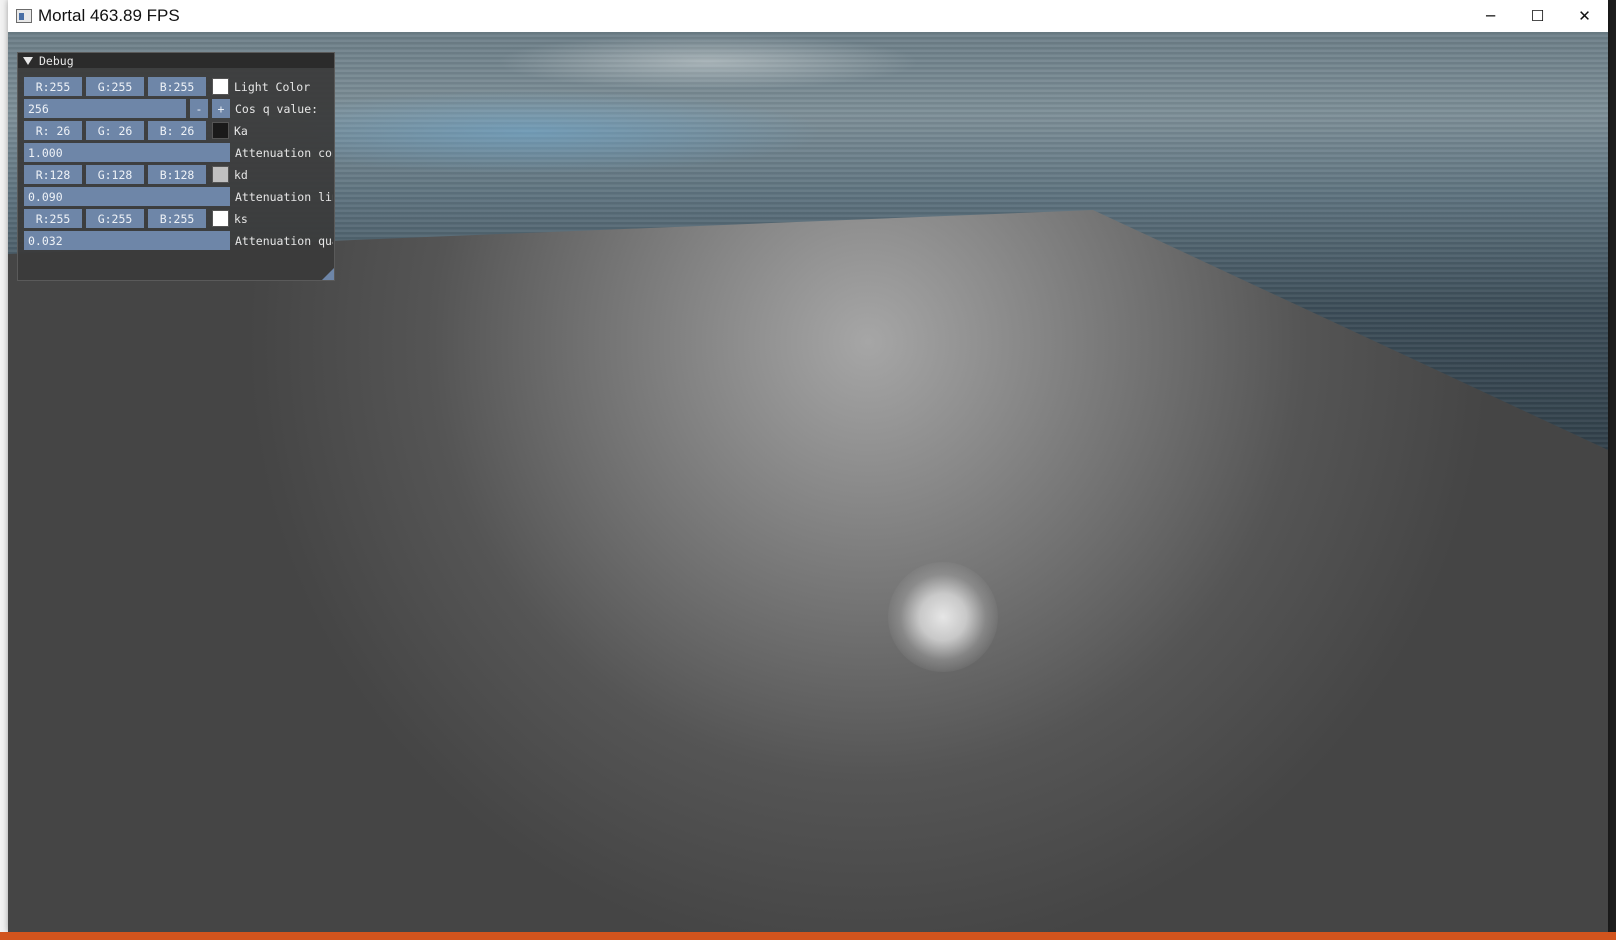 The image size is (1616, 940). I want to click on ks-label: ks, so click(241, 218).